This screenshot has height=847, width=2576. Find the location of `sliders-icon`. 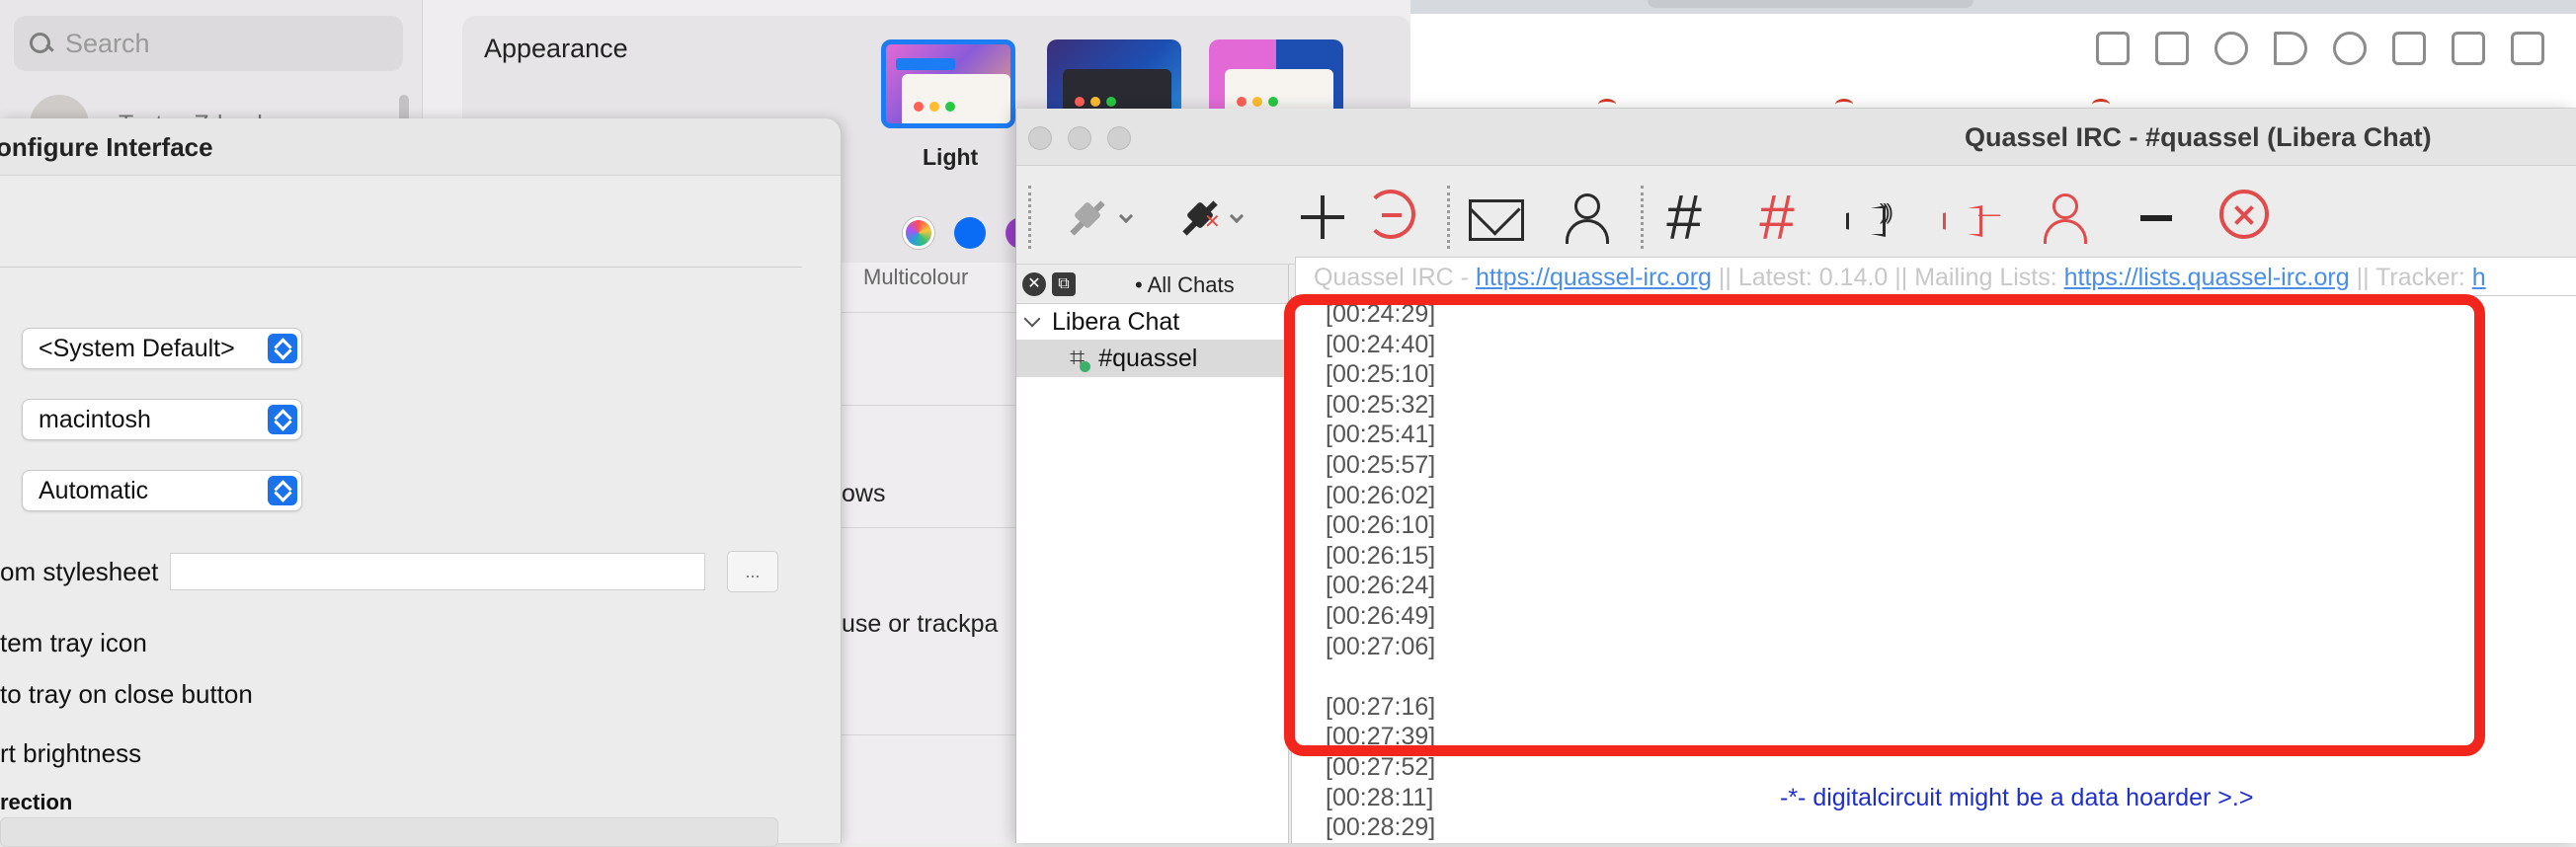

sliders-icon is located at coordinates (2527, 48).